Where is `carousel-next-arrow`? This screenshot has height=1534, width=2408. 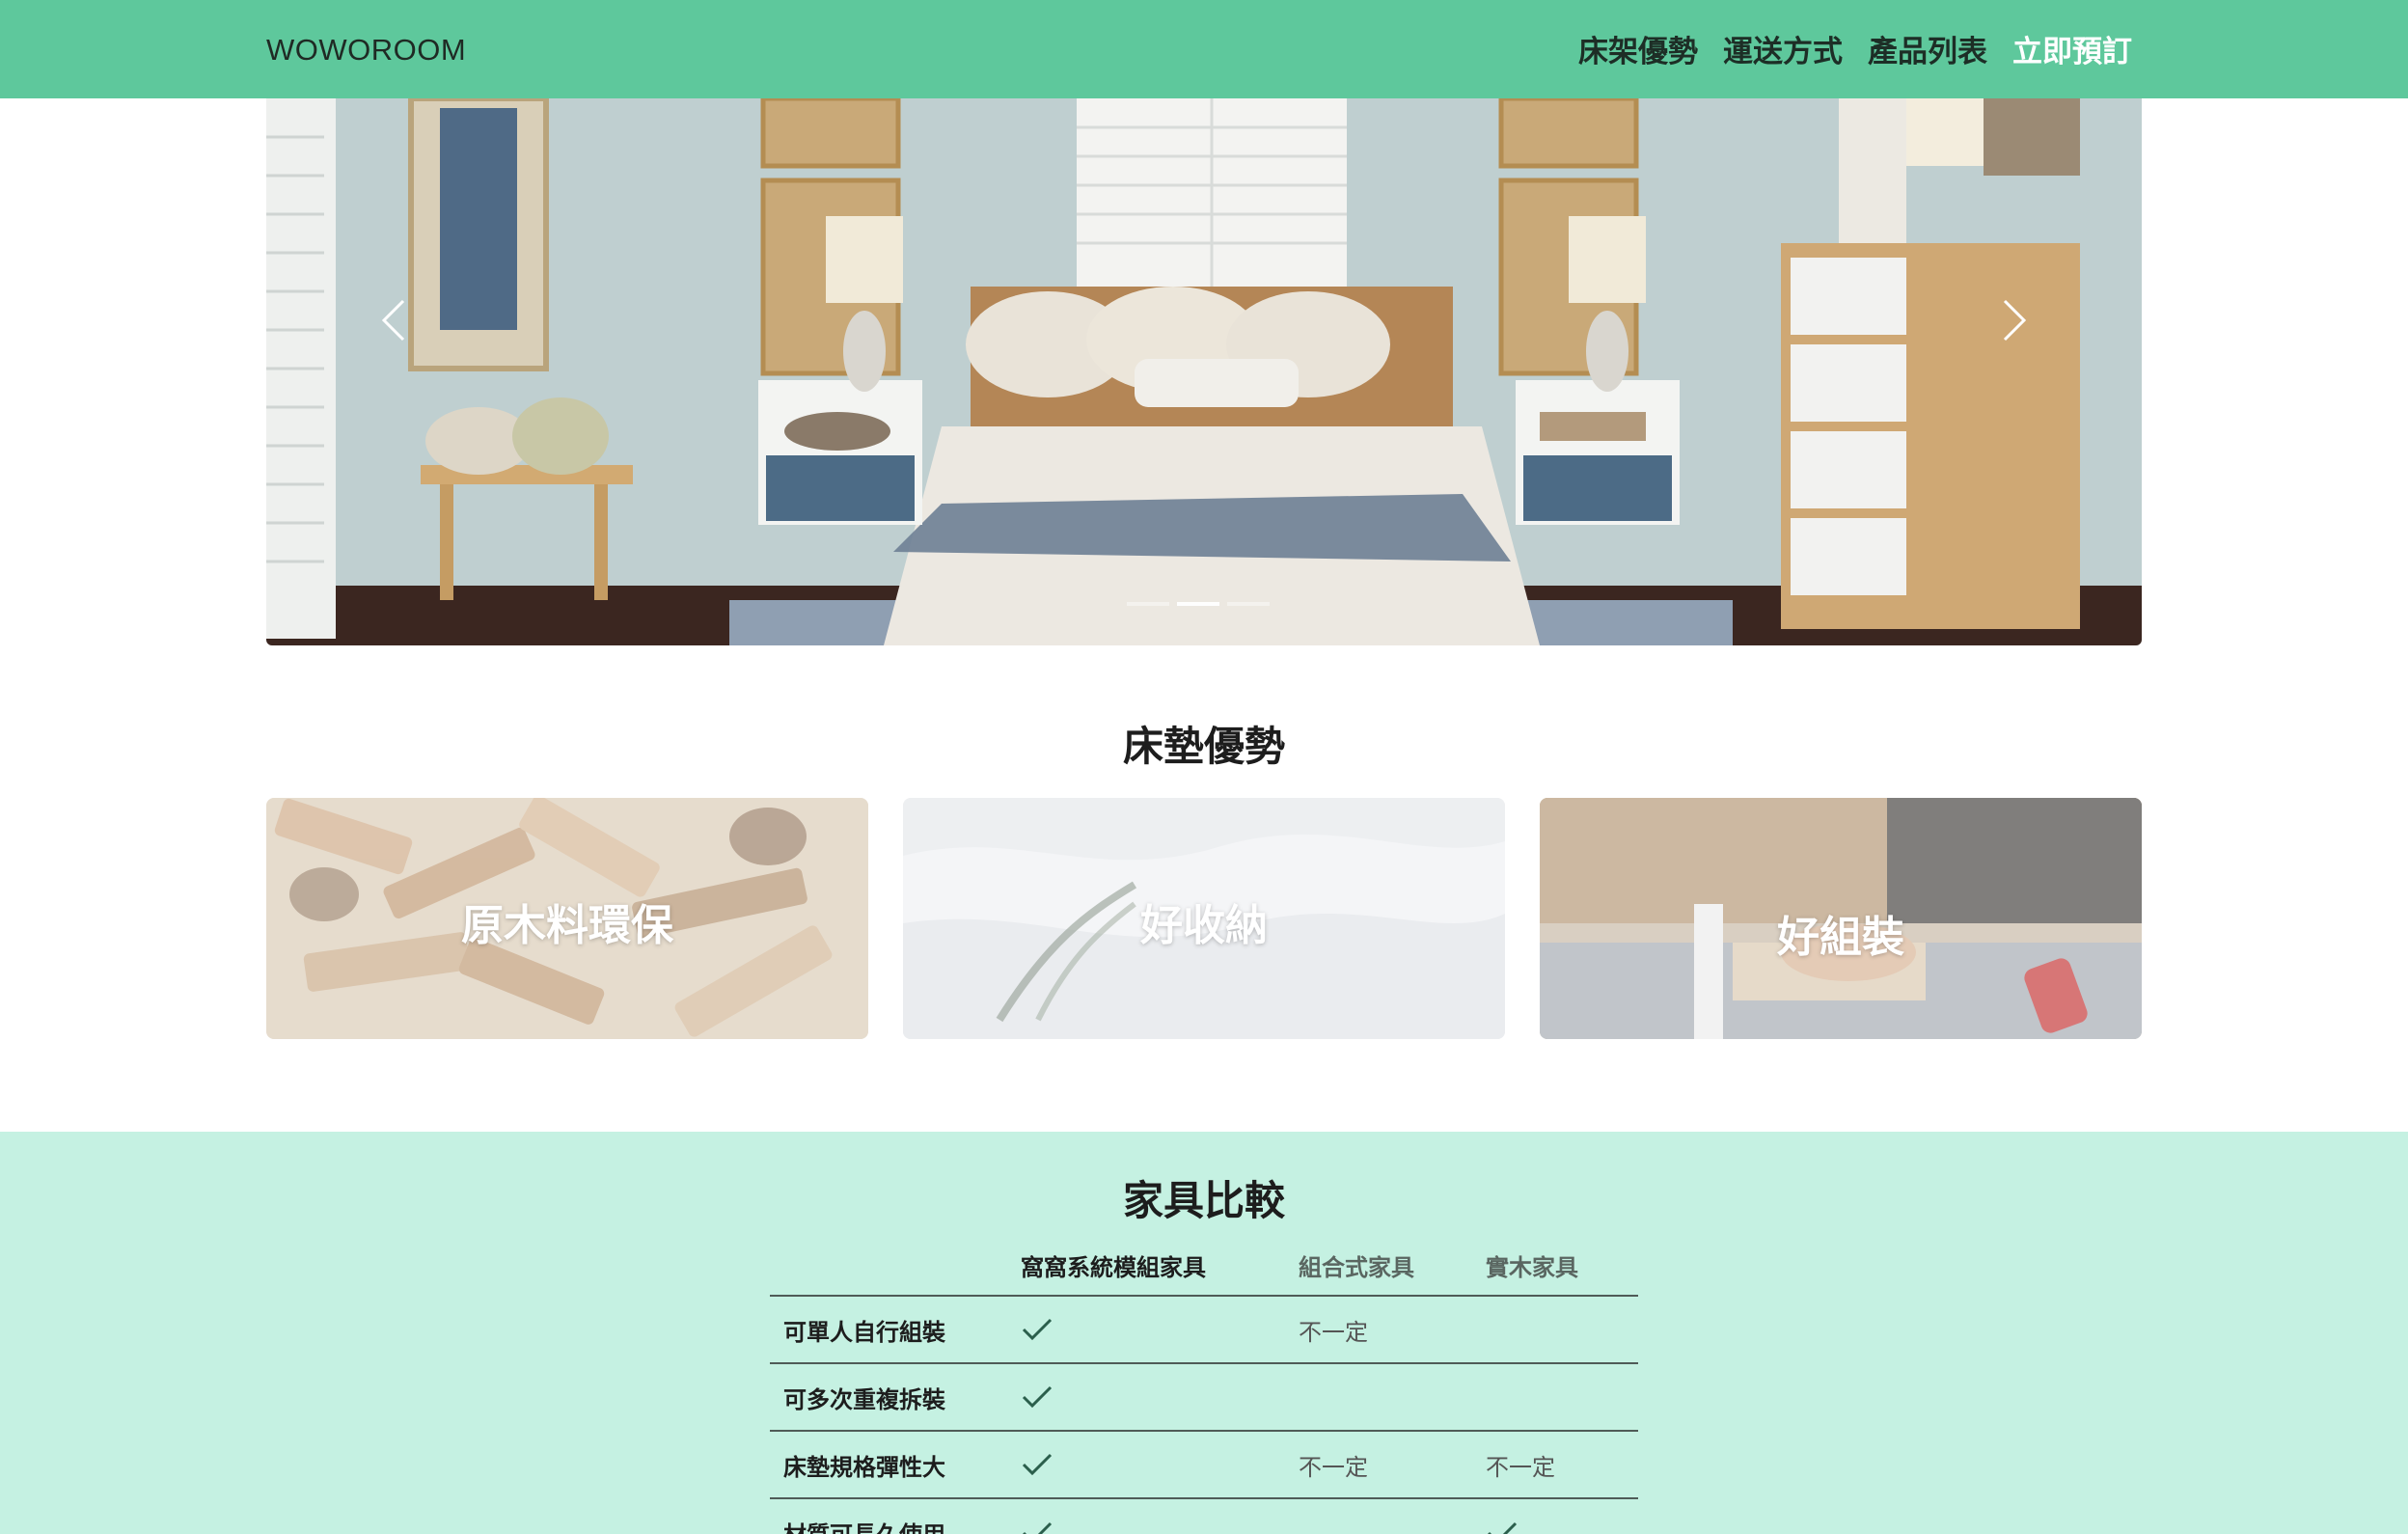 carousel-next-arrow is located at coordinates (2012, 320).